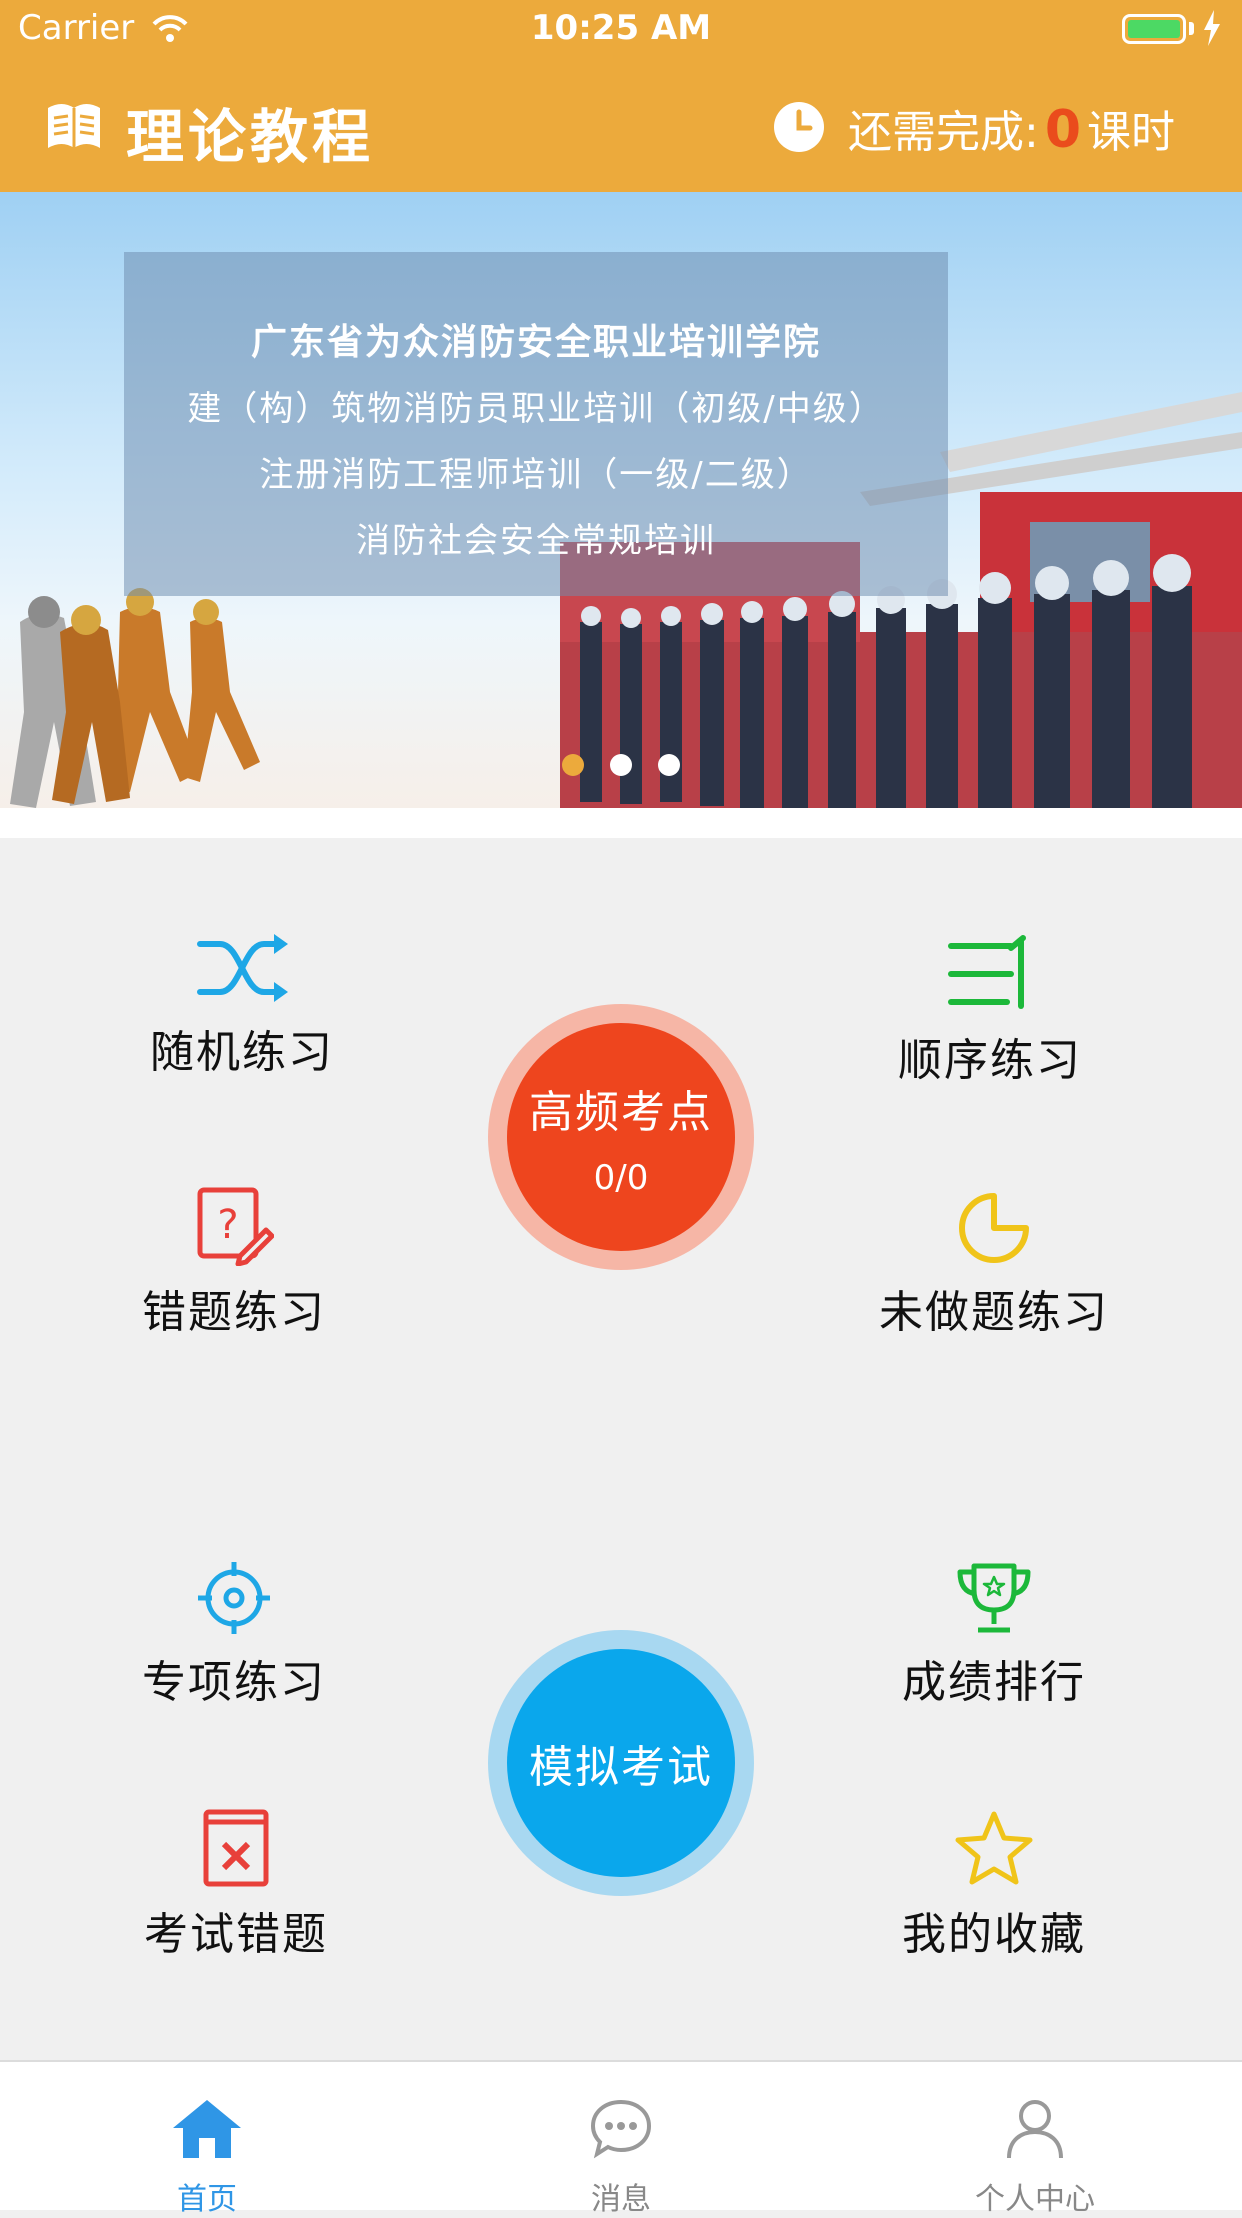 The width and height of the screenshot is (1242, 2218). Describe the element at coordinates (207, 2129) in the screenshot. I see `home-icon` at that location.